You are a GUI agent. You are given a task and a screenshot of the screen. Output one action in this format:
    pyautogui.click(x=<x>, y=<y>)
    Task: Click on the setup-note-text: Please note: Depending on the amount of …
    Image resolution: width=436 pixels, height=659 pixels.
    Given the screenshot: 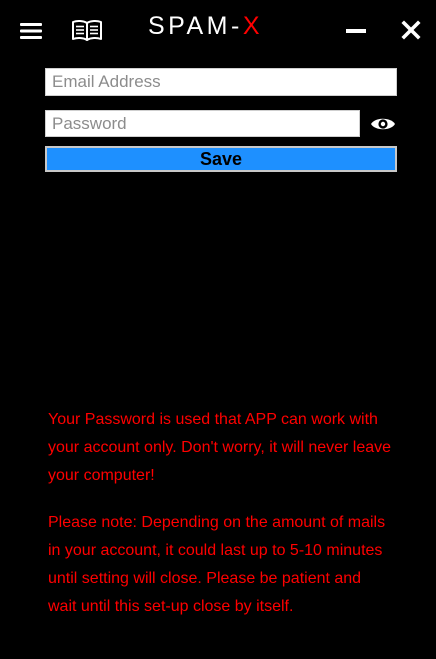 What is the action you would take?
    pyautogui.click(x=217, y=564)
    